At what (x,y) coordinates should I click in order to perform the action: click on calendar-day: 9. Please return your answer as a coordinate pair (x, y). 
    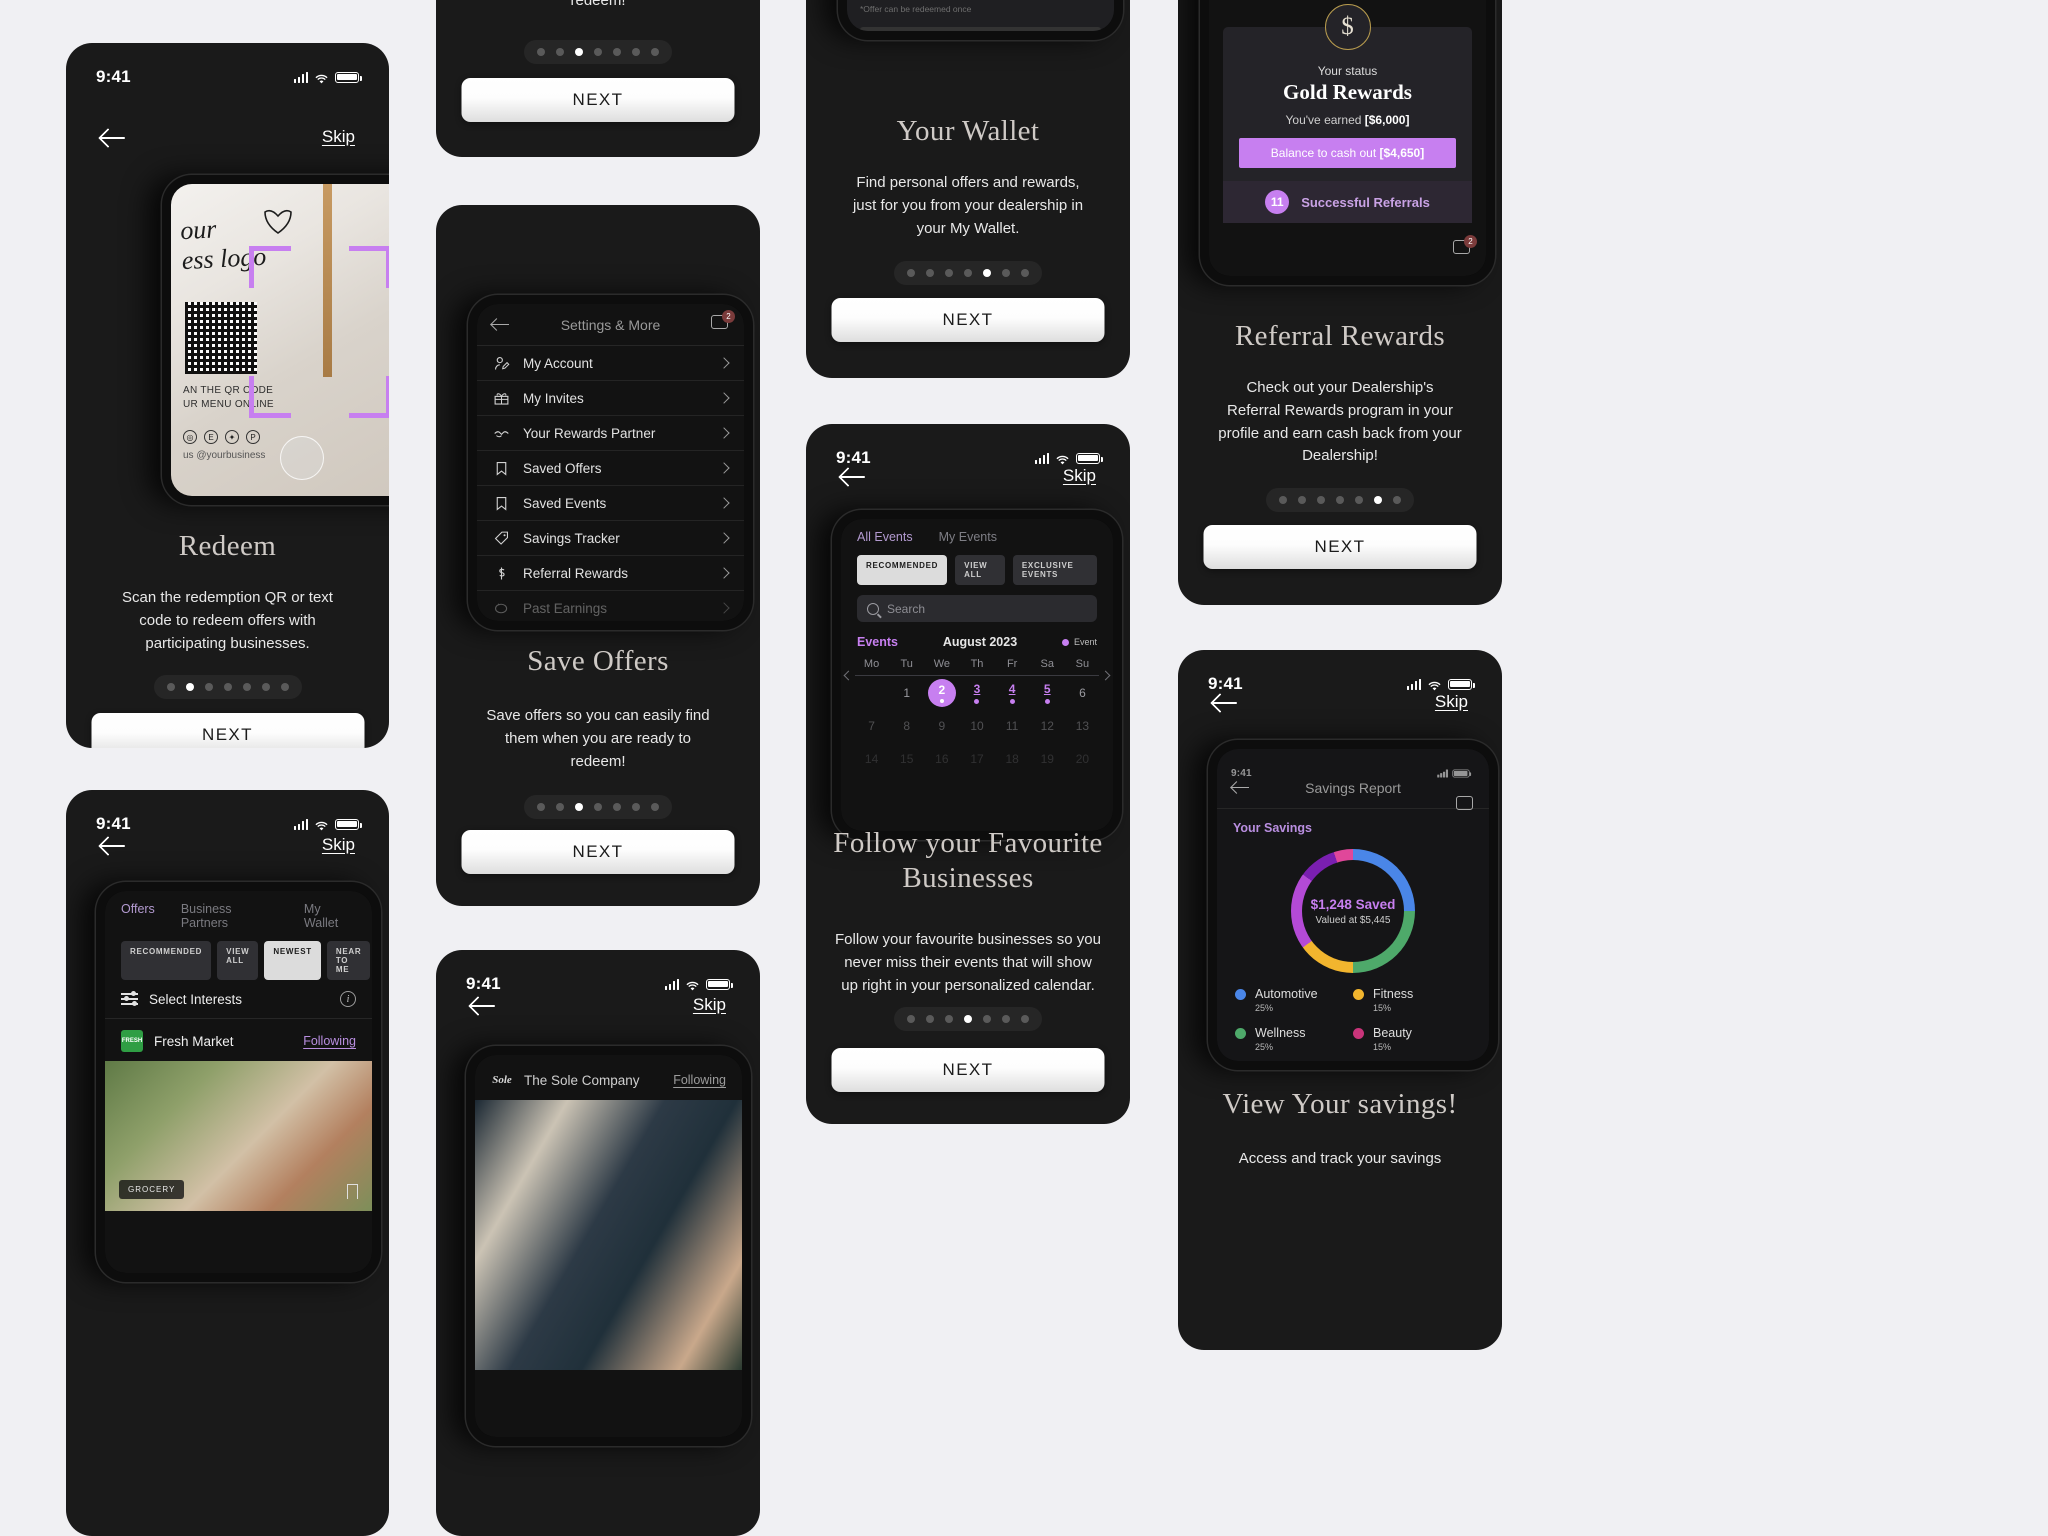
    Looking at the image, I should click on (941, 725).